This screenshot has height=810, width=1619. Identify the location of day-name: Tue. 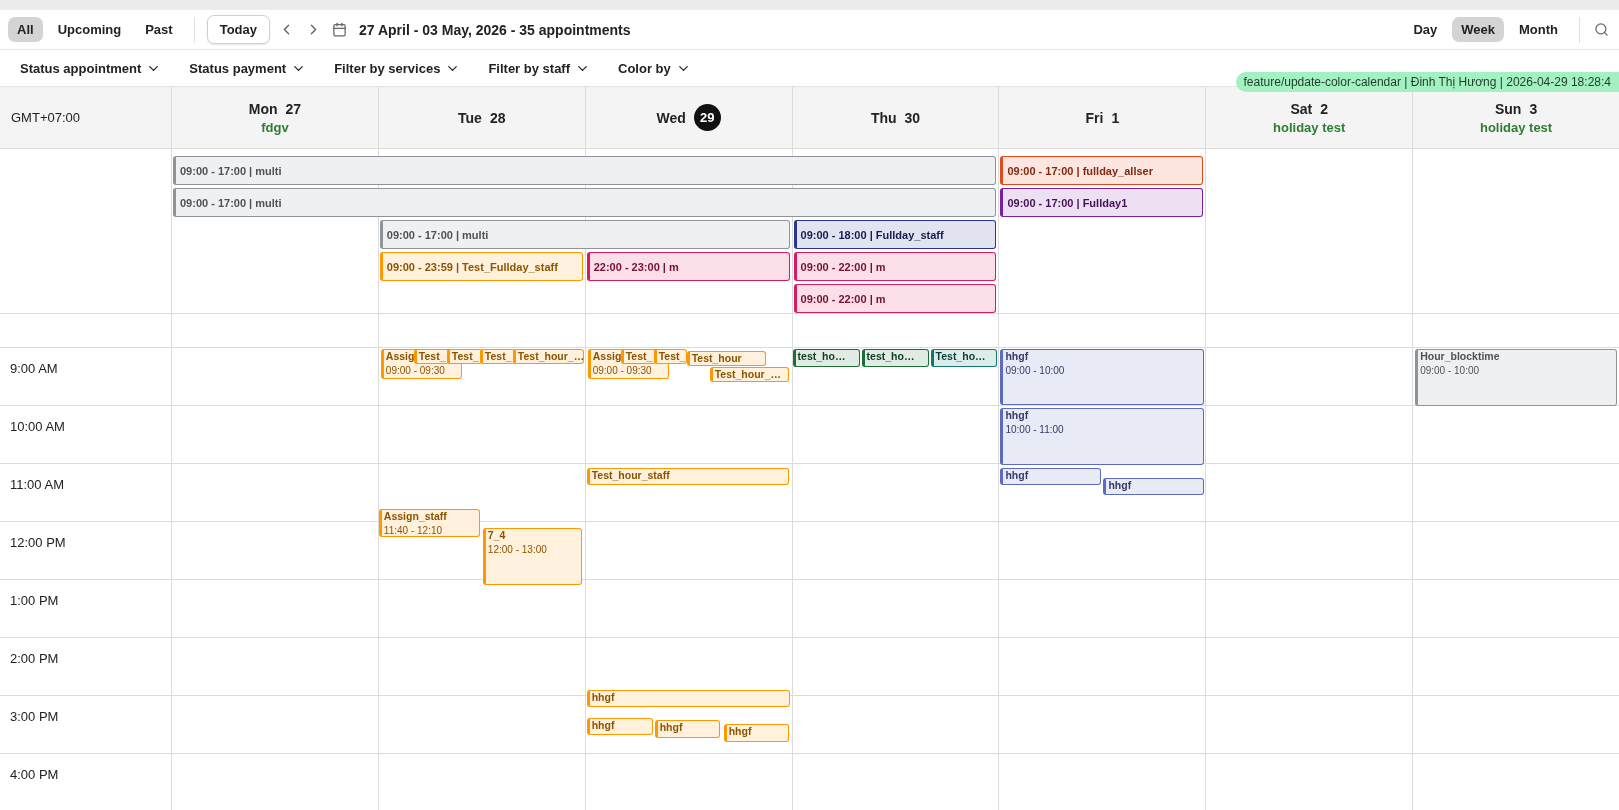
(470, 117).